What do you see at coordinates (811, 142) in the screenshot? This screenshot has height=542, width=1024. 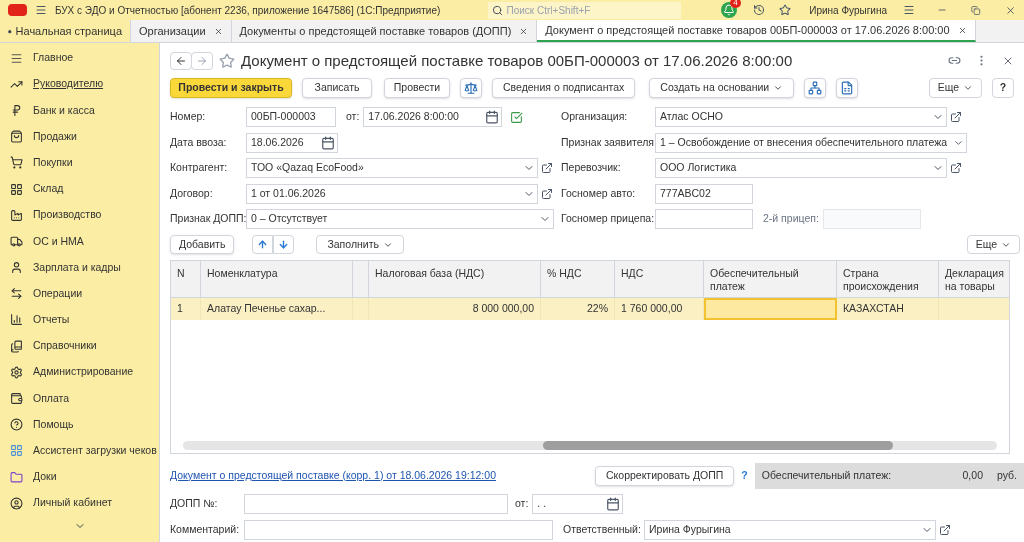 I see `input-field: 1 – Освобождение от внесения обеспечительного платежа` at bounding box center [811, 142].